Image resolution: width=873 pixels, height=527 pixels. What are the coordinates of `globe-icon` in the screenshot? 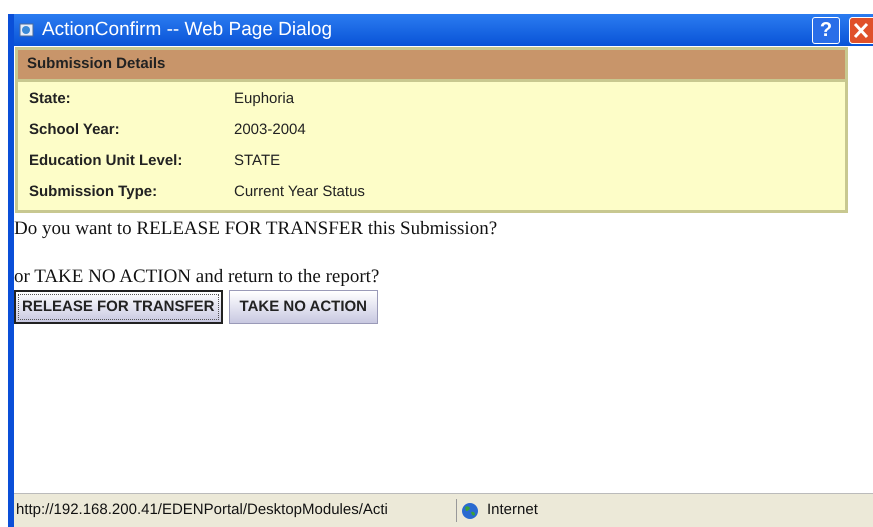 It's located at (470, 511).